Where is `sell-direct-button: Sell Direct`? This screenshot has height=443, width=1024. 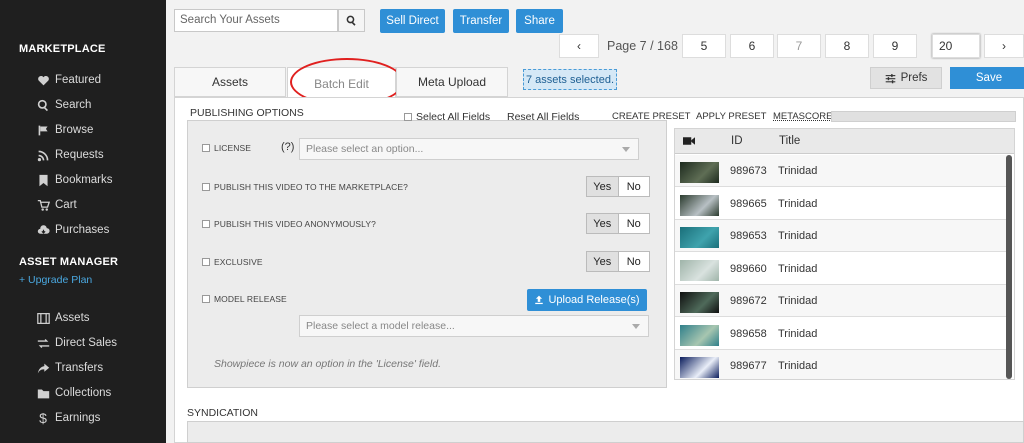
sell-direct-button: Sell Direct is located at coordinates (412, 21).